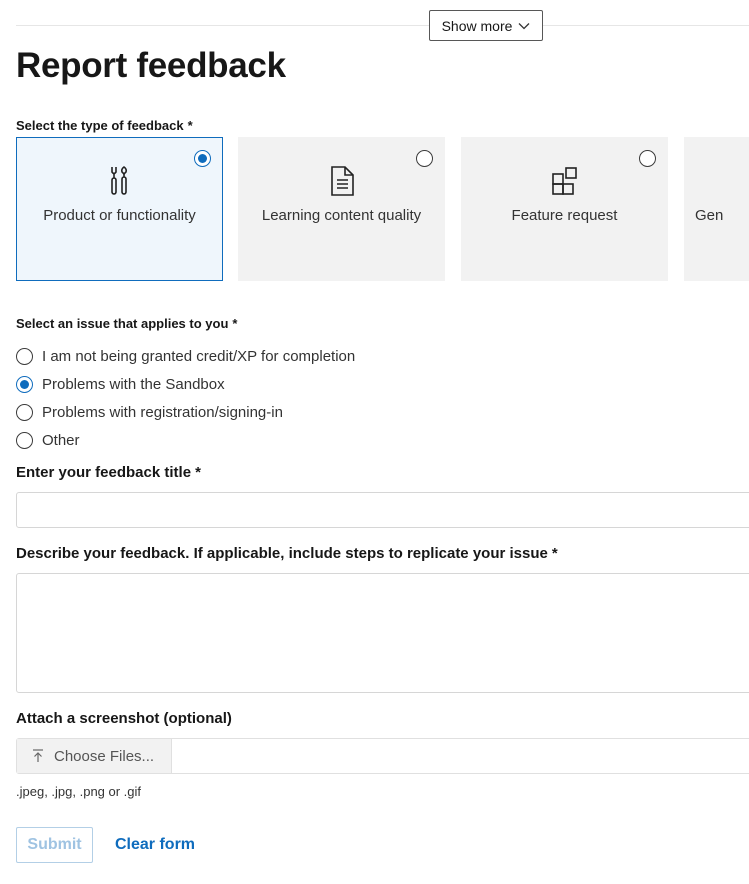  What do you see at coordinates (133, 384) in the screenshot?
I see `issue-option-label: Problems with the Sandbox` at bounding box center [133, 384].